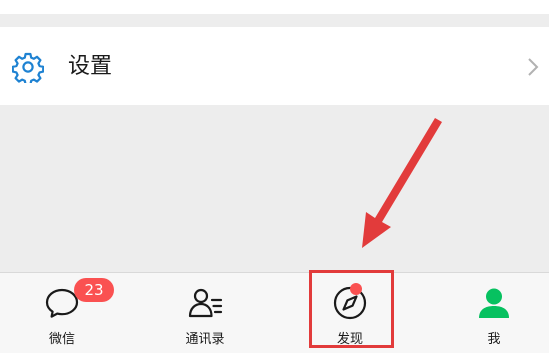 Image resolution: width=549 pixels, height=353 pixels. What do you see at coordinates (205, 339) in the screenshot?
I see `tab-contacts-label: 通讯录` at bounding box center [205, 339].